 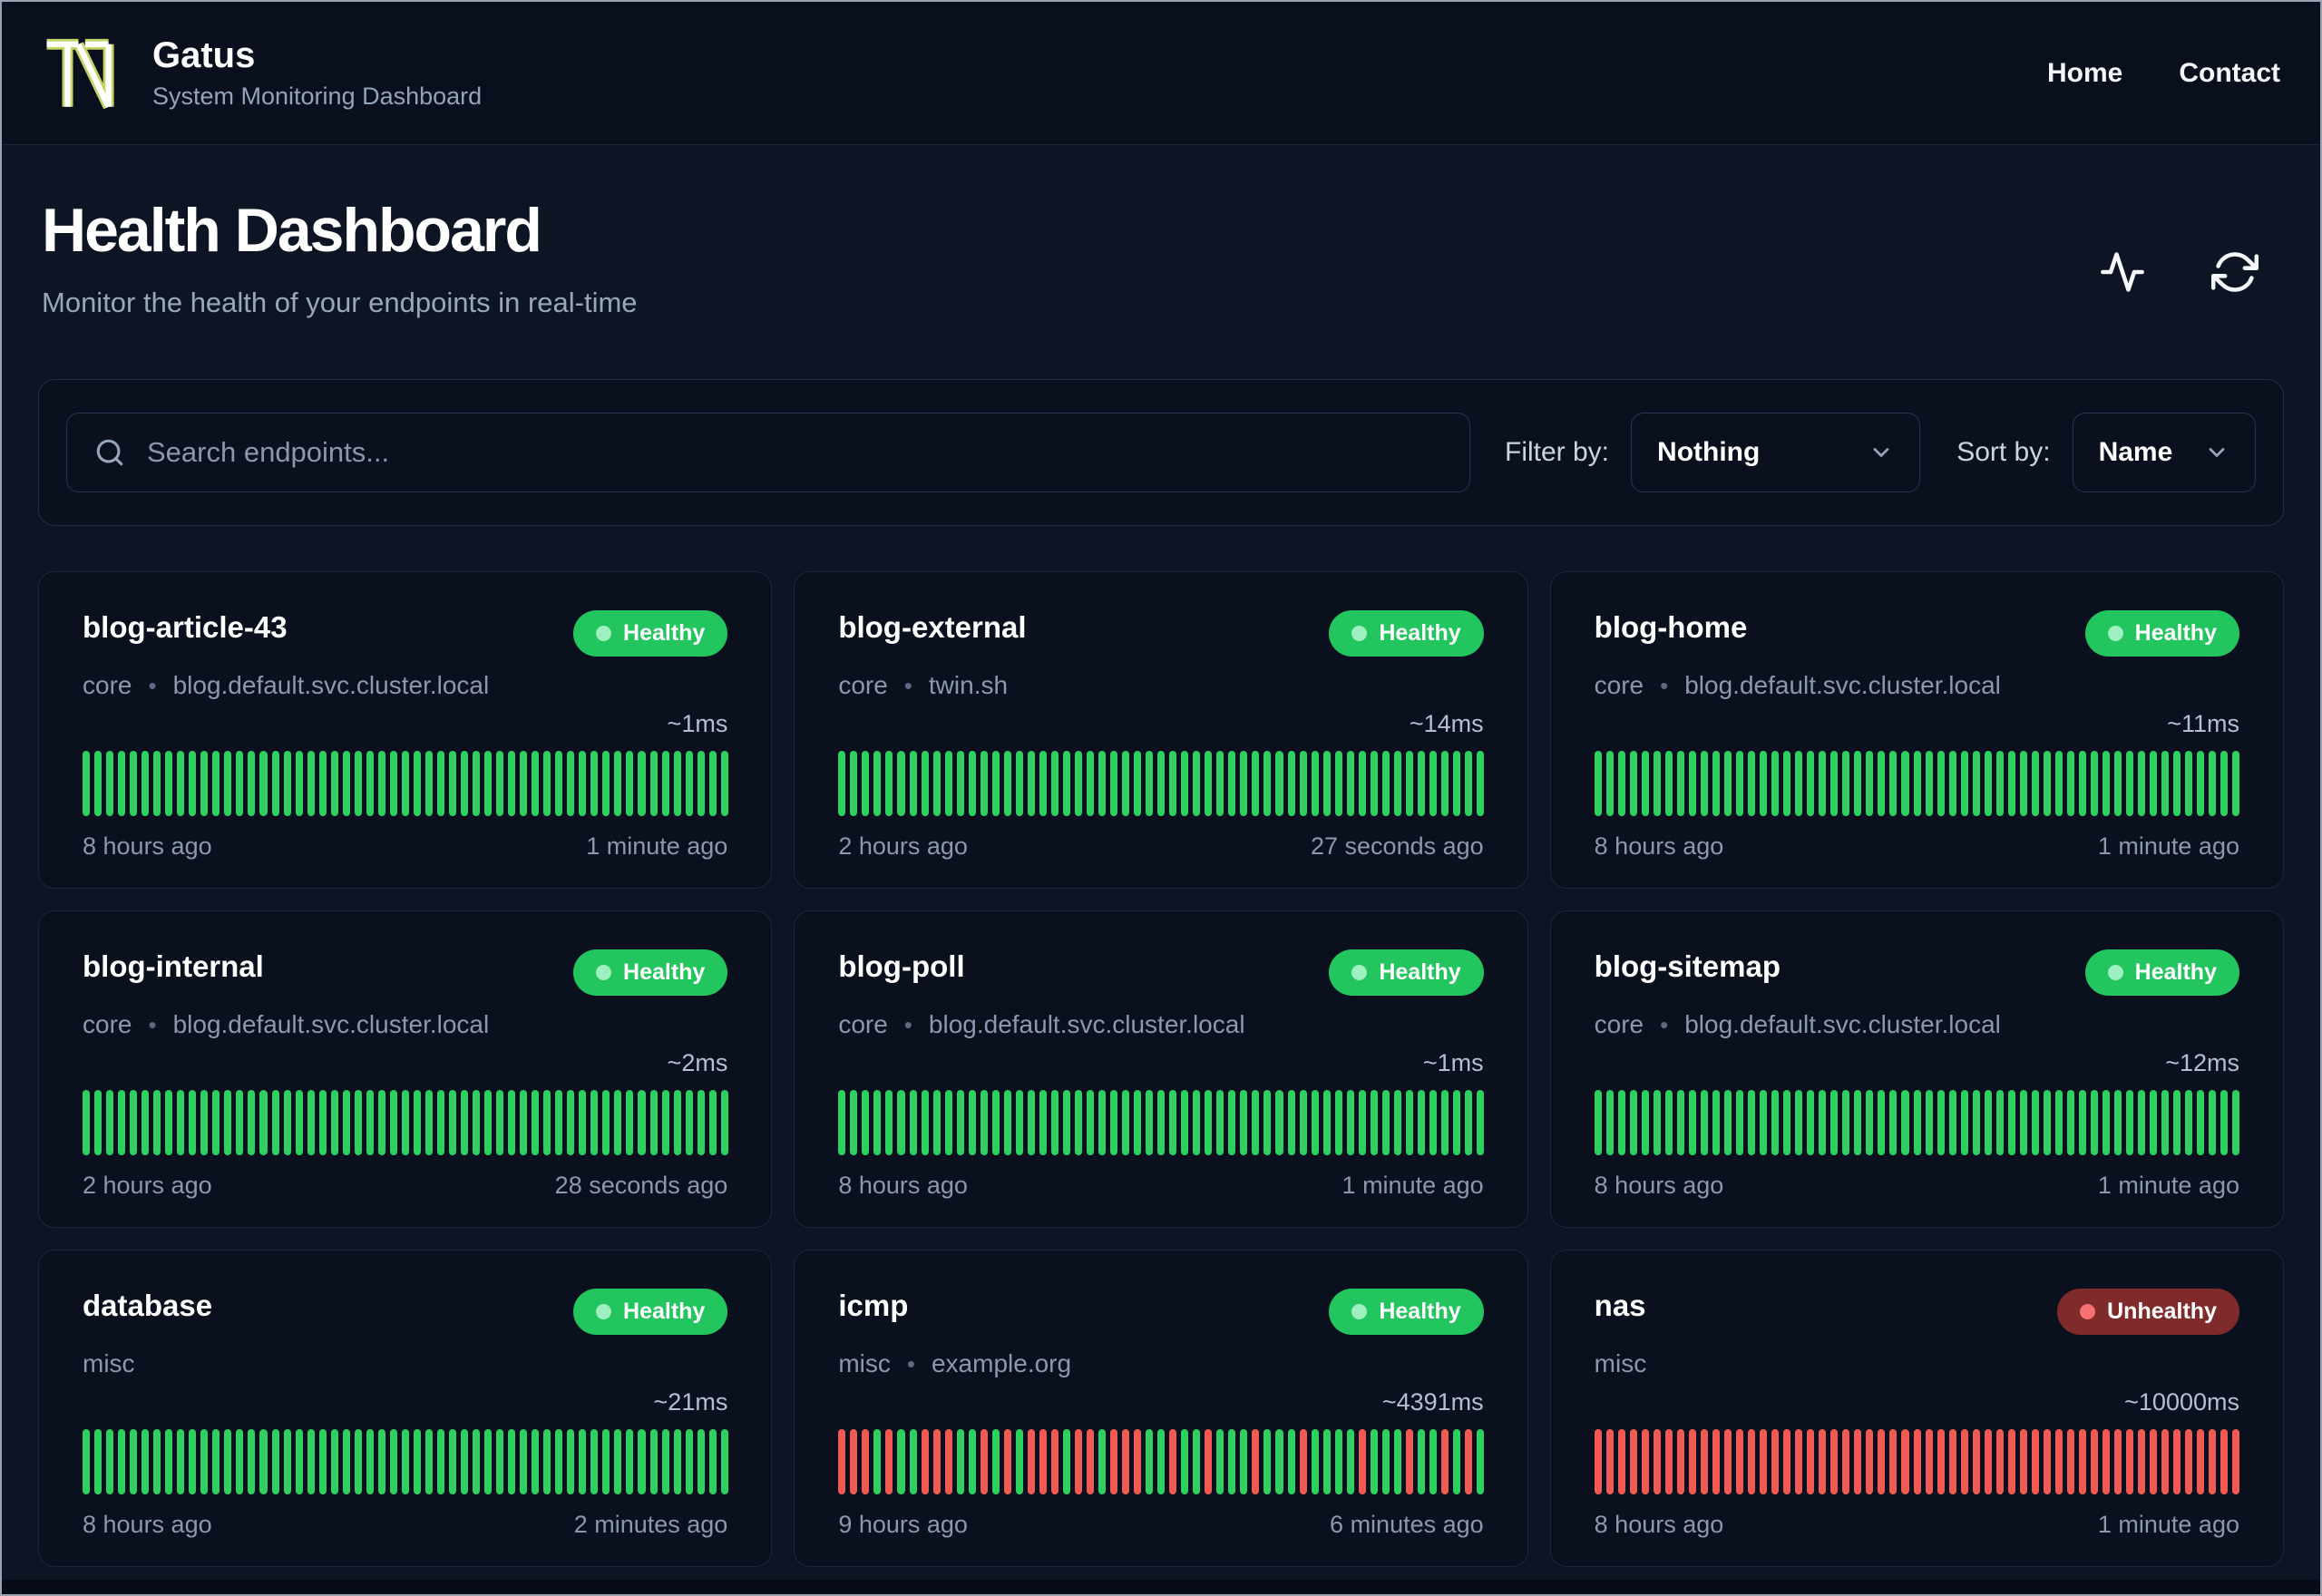 I want to click on search-input, so click(x=793, y=452).